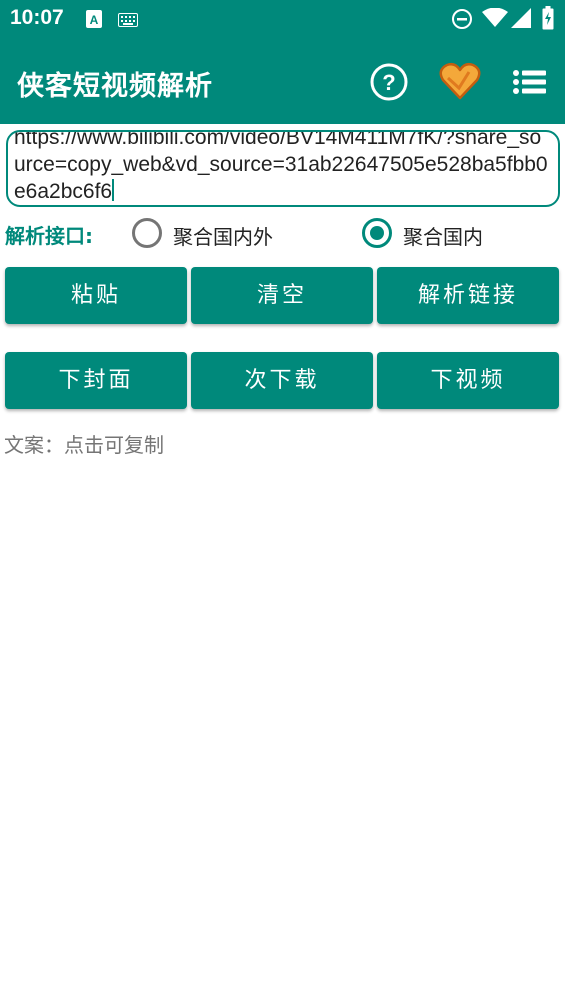  What do you see at coordinates (530, 88) in the screenshot?
I see `menu-list-icon` at bounding box center [530, 88].